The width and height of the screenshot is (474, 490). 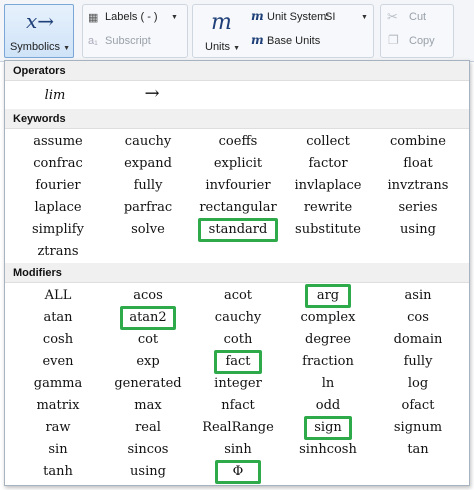 I want to click on modifier-item: complex, so click(x=328, y=318).